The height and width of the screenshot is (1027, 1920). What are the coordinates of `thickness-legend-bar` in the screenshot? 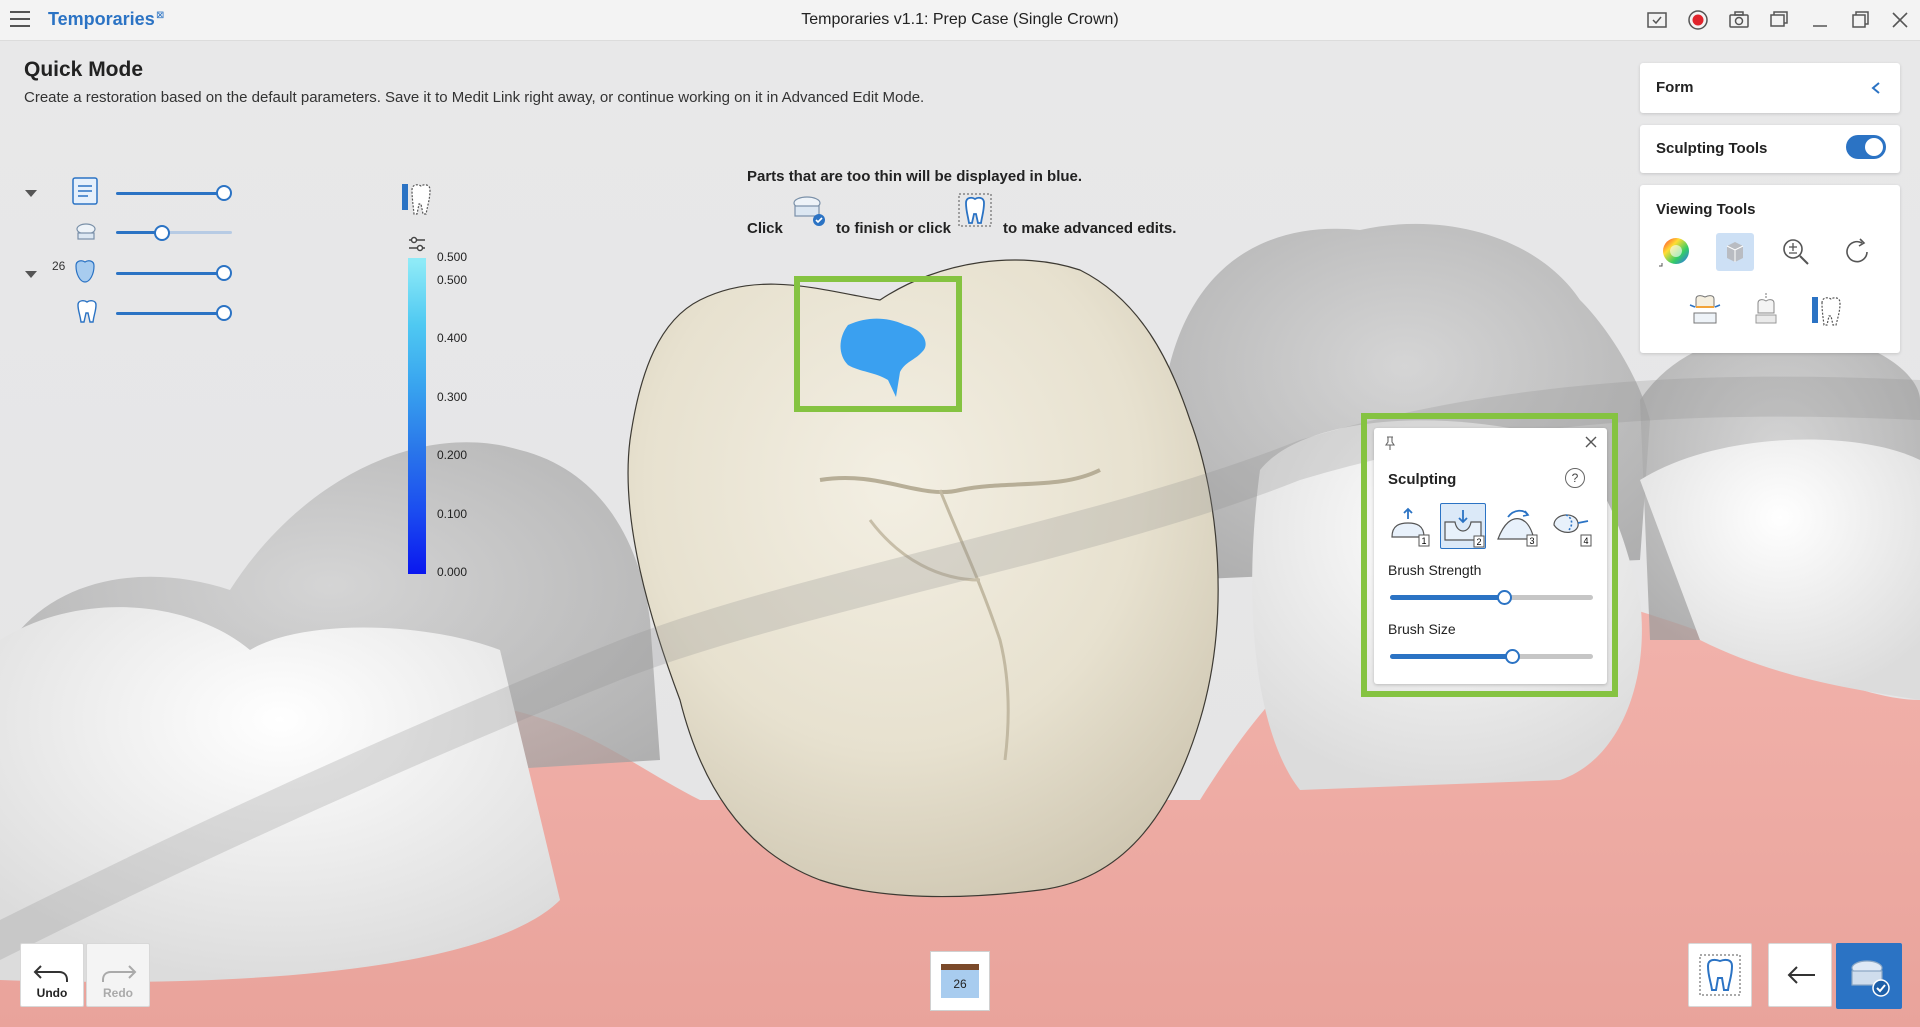 It's located at (417, 418).